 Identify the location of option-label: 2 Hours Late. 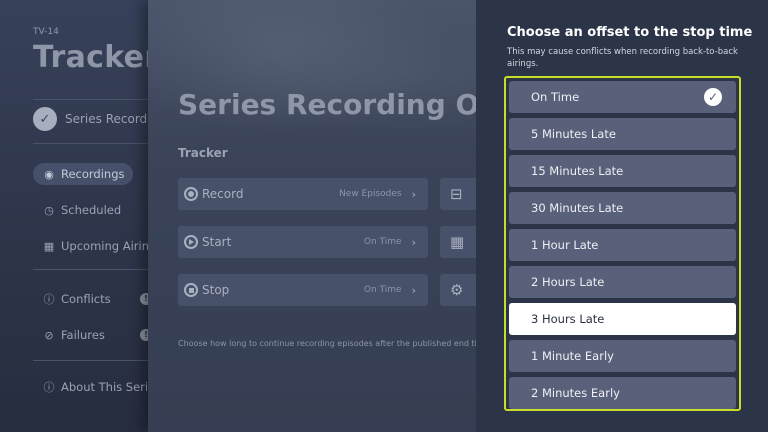
(568, 282).